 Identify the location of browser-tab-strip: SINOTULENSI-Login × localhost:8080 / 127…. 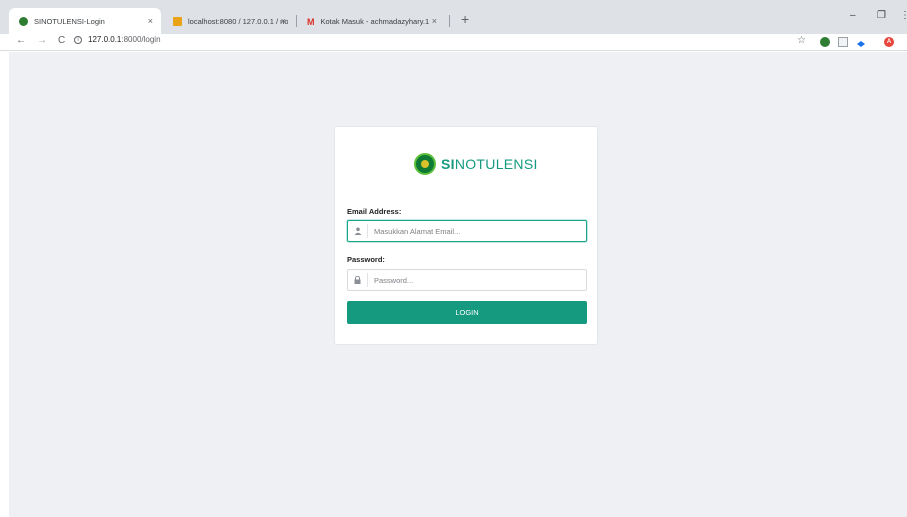
(453, 17).